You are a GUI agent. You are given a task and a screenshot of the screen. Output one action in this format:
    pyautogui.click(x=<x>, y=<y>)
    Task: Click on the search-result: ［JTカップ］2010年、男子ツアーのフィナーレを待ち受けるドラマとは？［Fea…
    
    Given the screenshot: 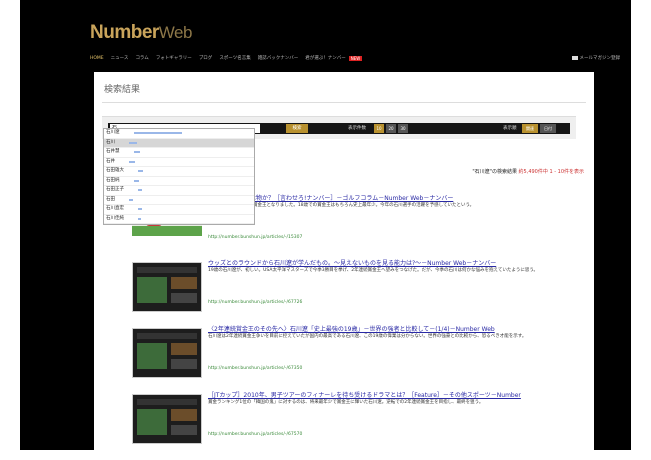 What is the action you would take?
    pyautogui.click(x=357, y=424)
    